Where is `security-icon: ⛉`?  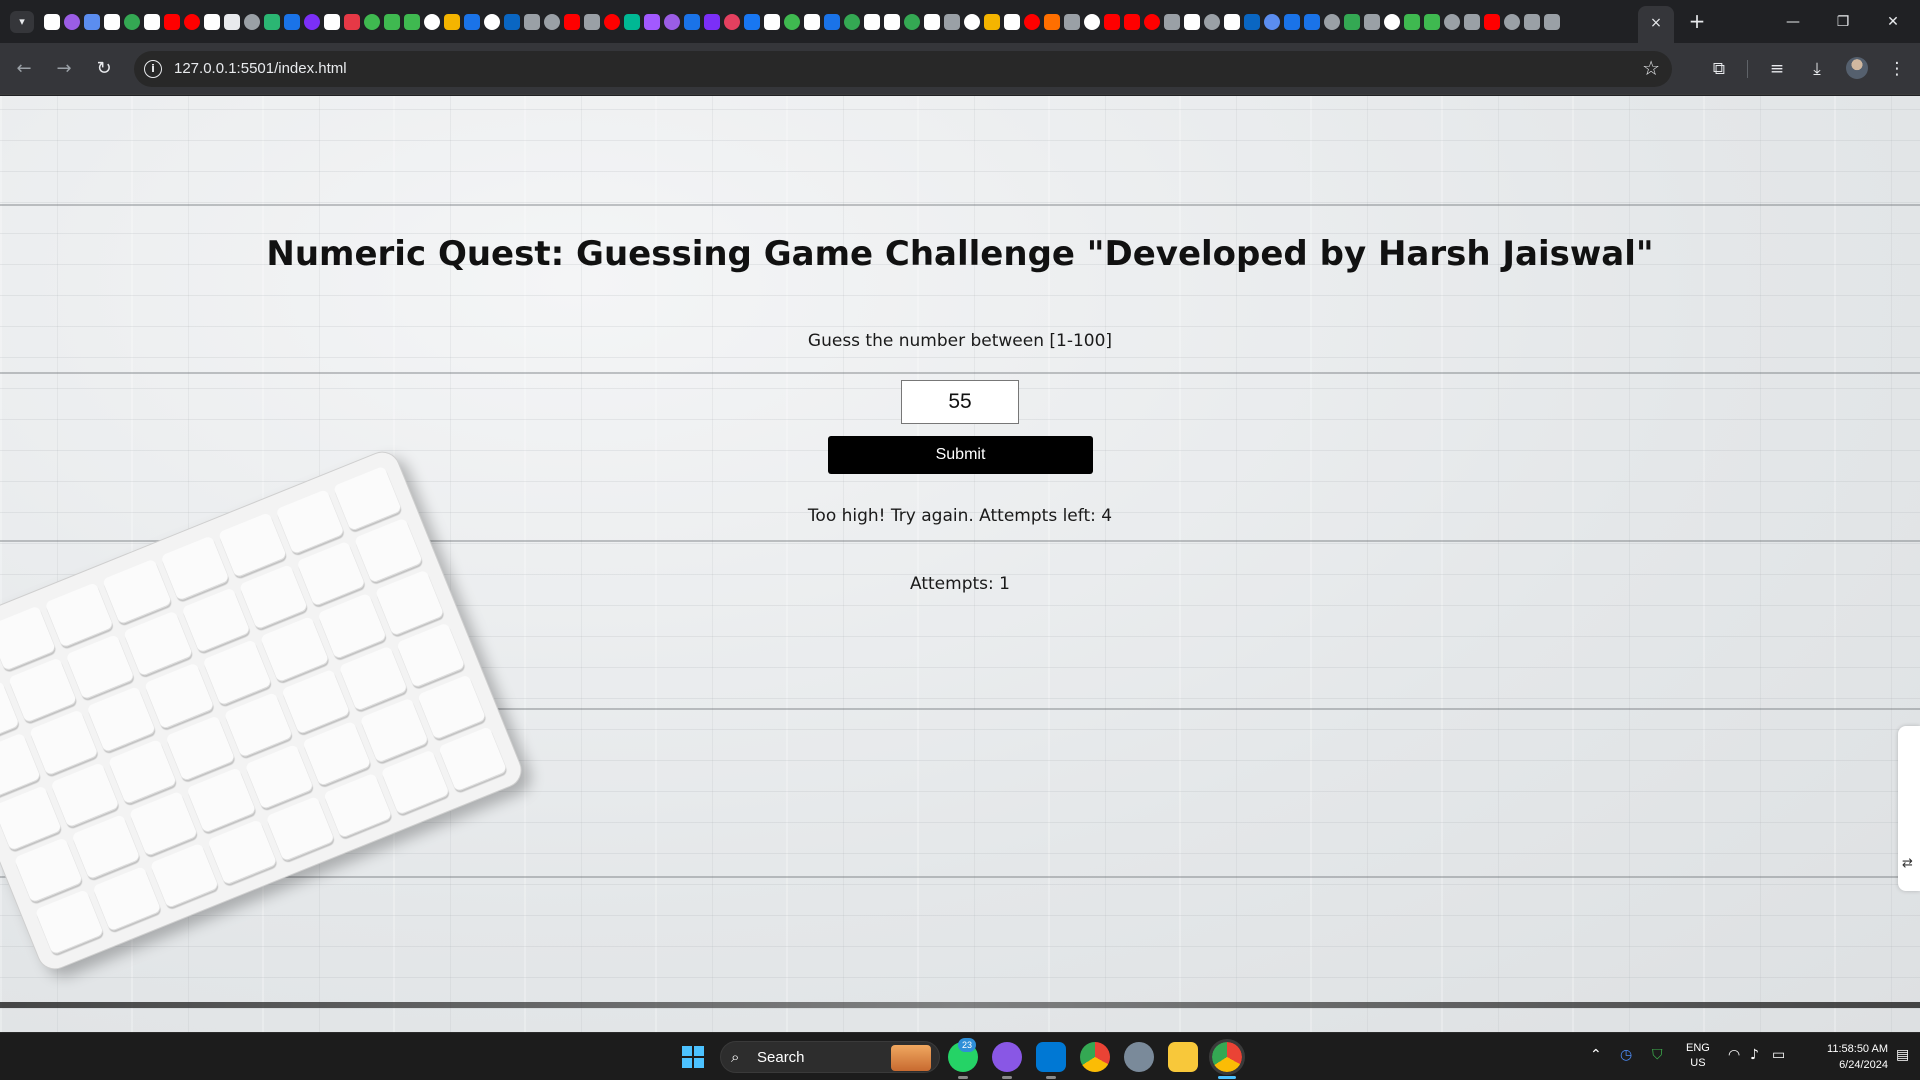 security-icon: ⛉ is located at coordinates (1657, 1055).